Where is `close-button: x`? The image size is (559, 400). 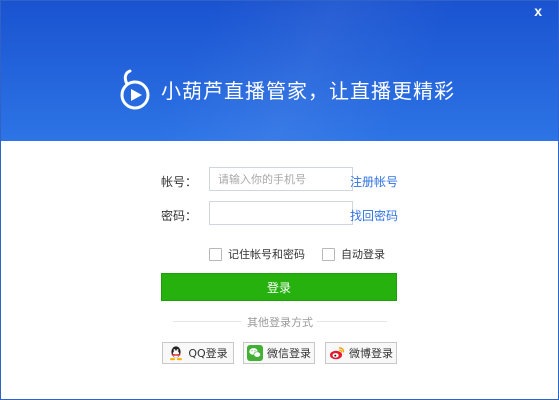
close-button: x is located at coordinates (538, 11).